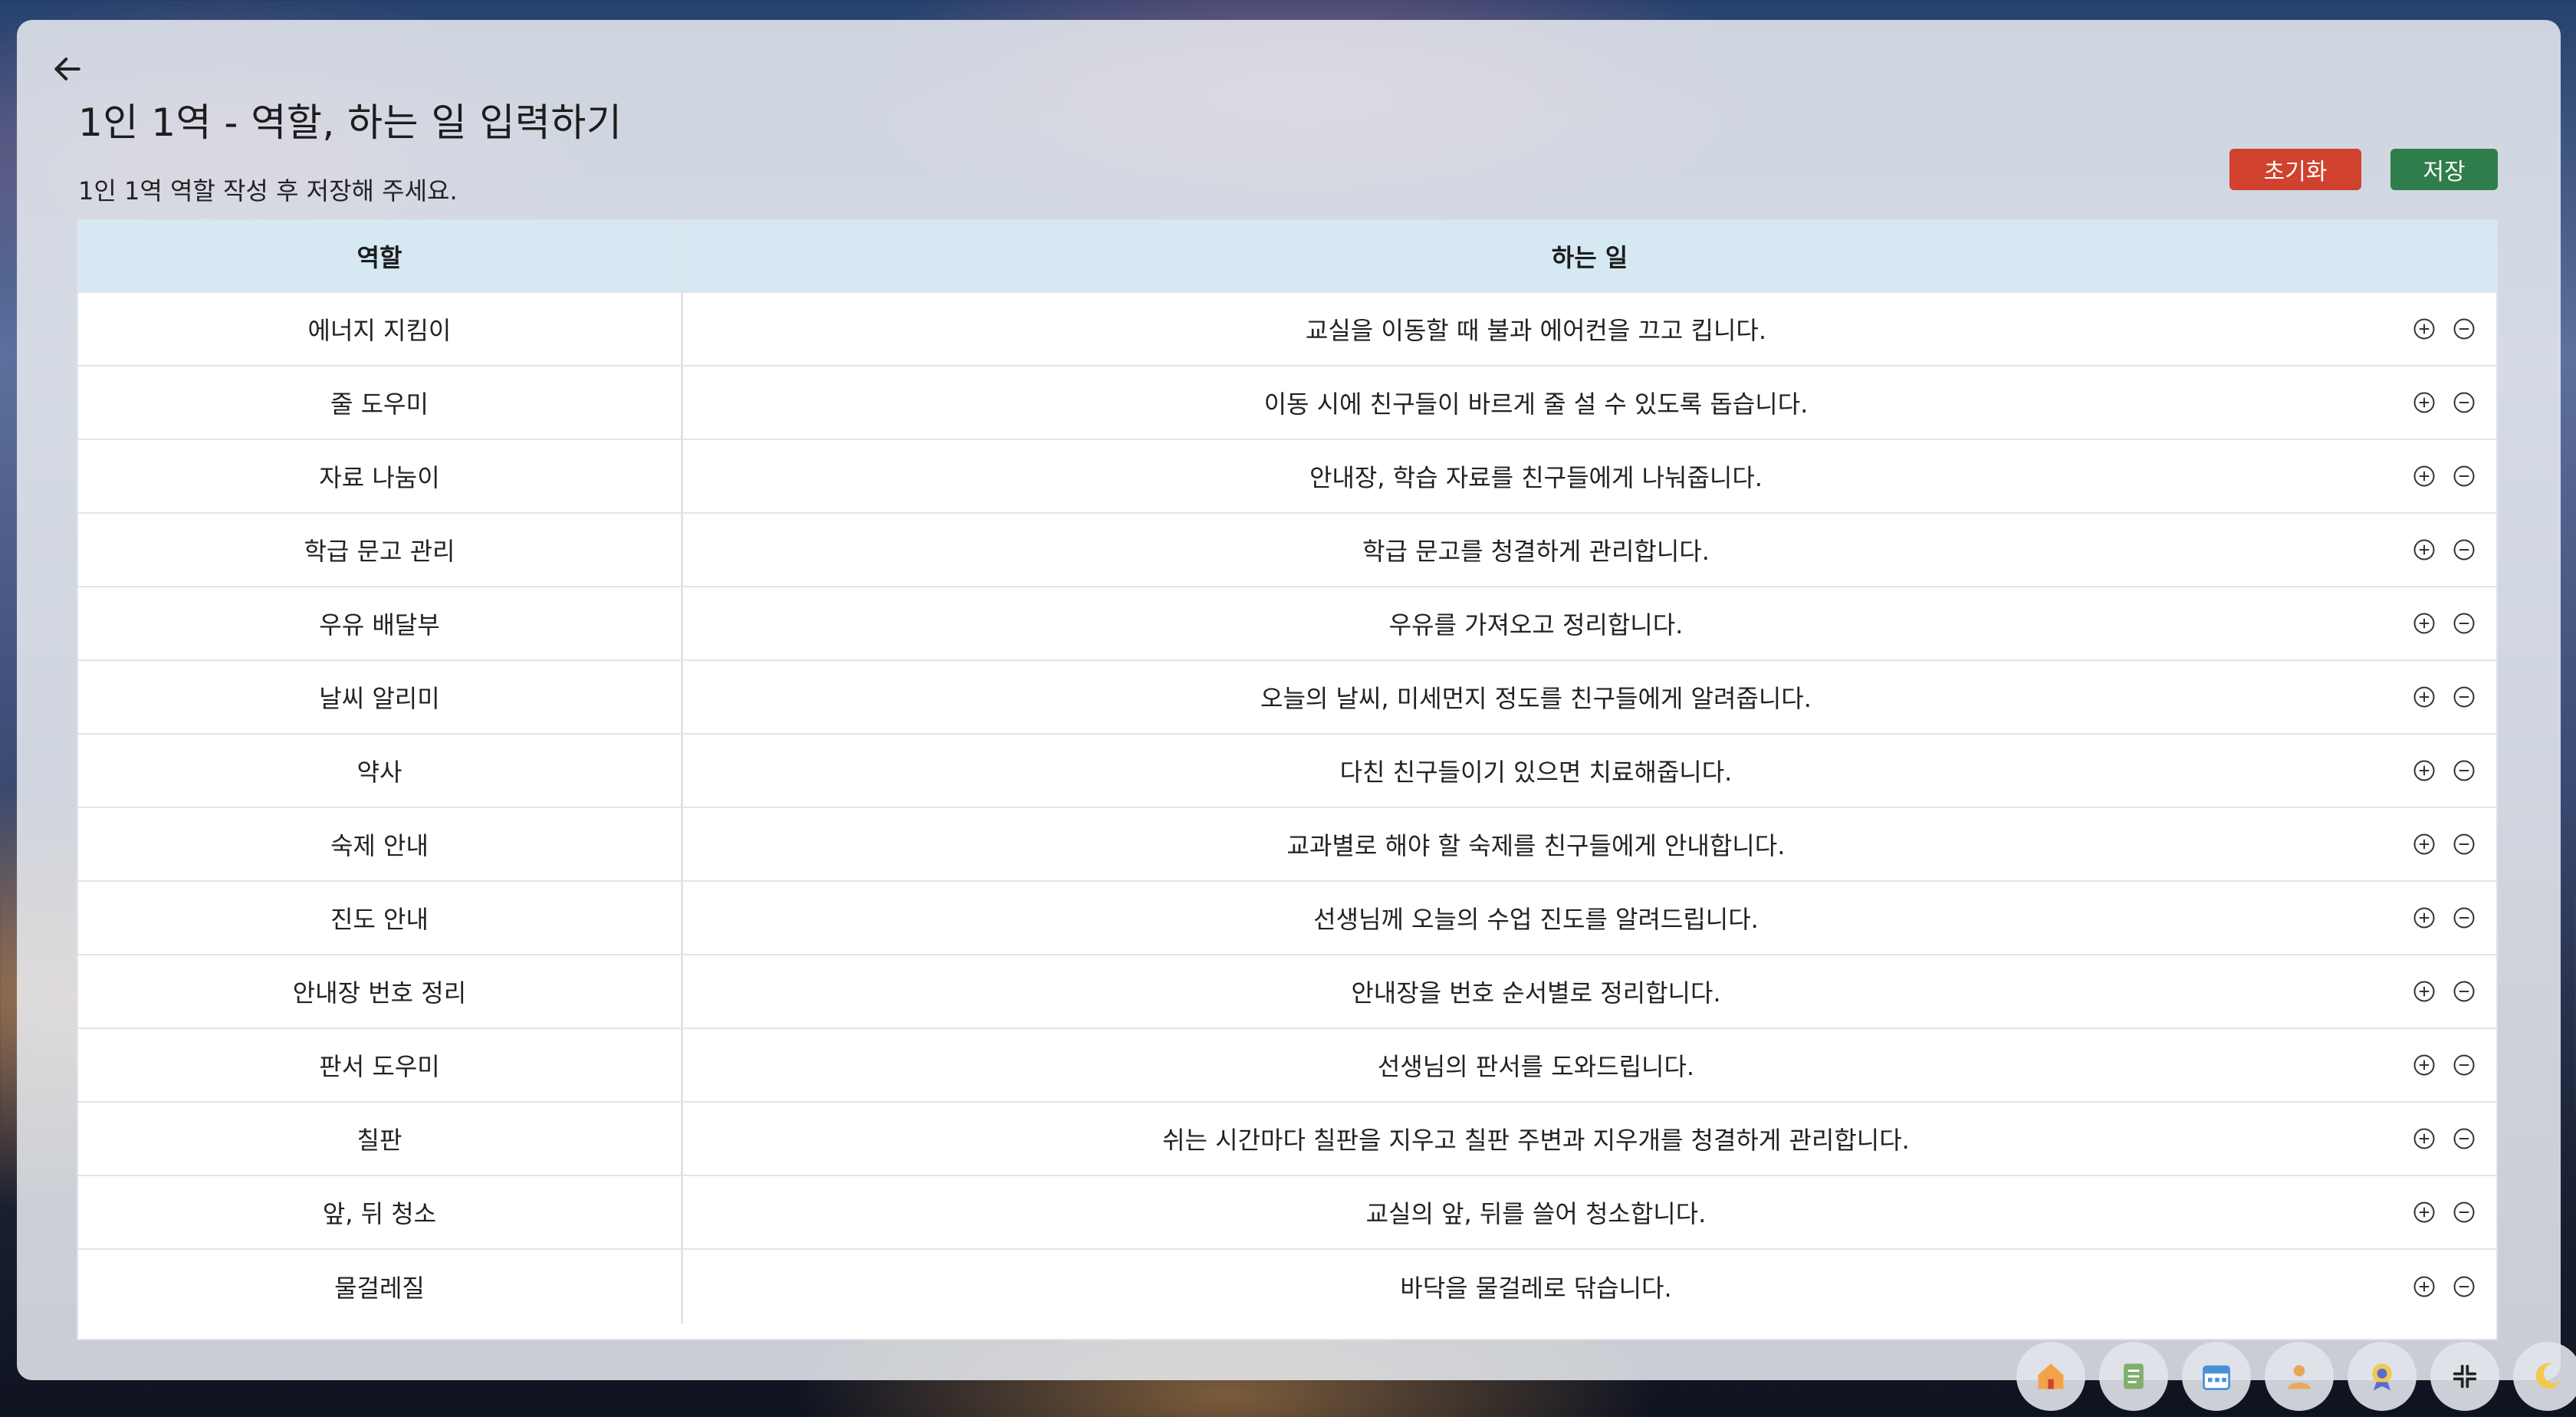 Image resolution: width=2576 pixels, height=1417 pixels. Describe the element at coordinates (1590, 771) in the screenshot. I see `task-cell: 다친 친구들이기 있으면 치료해줍니다.` at that location.